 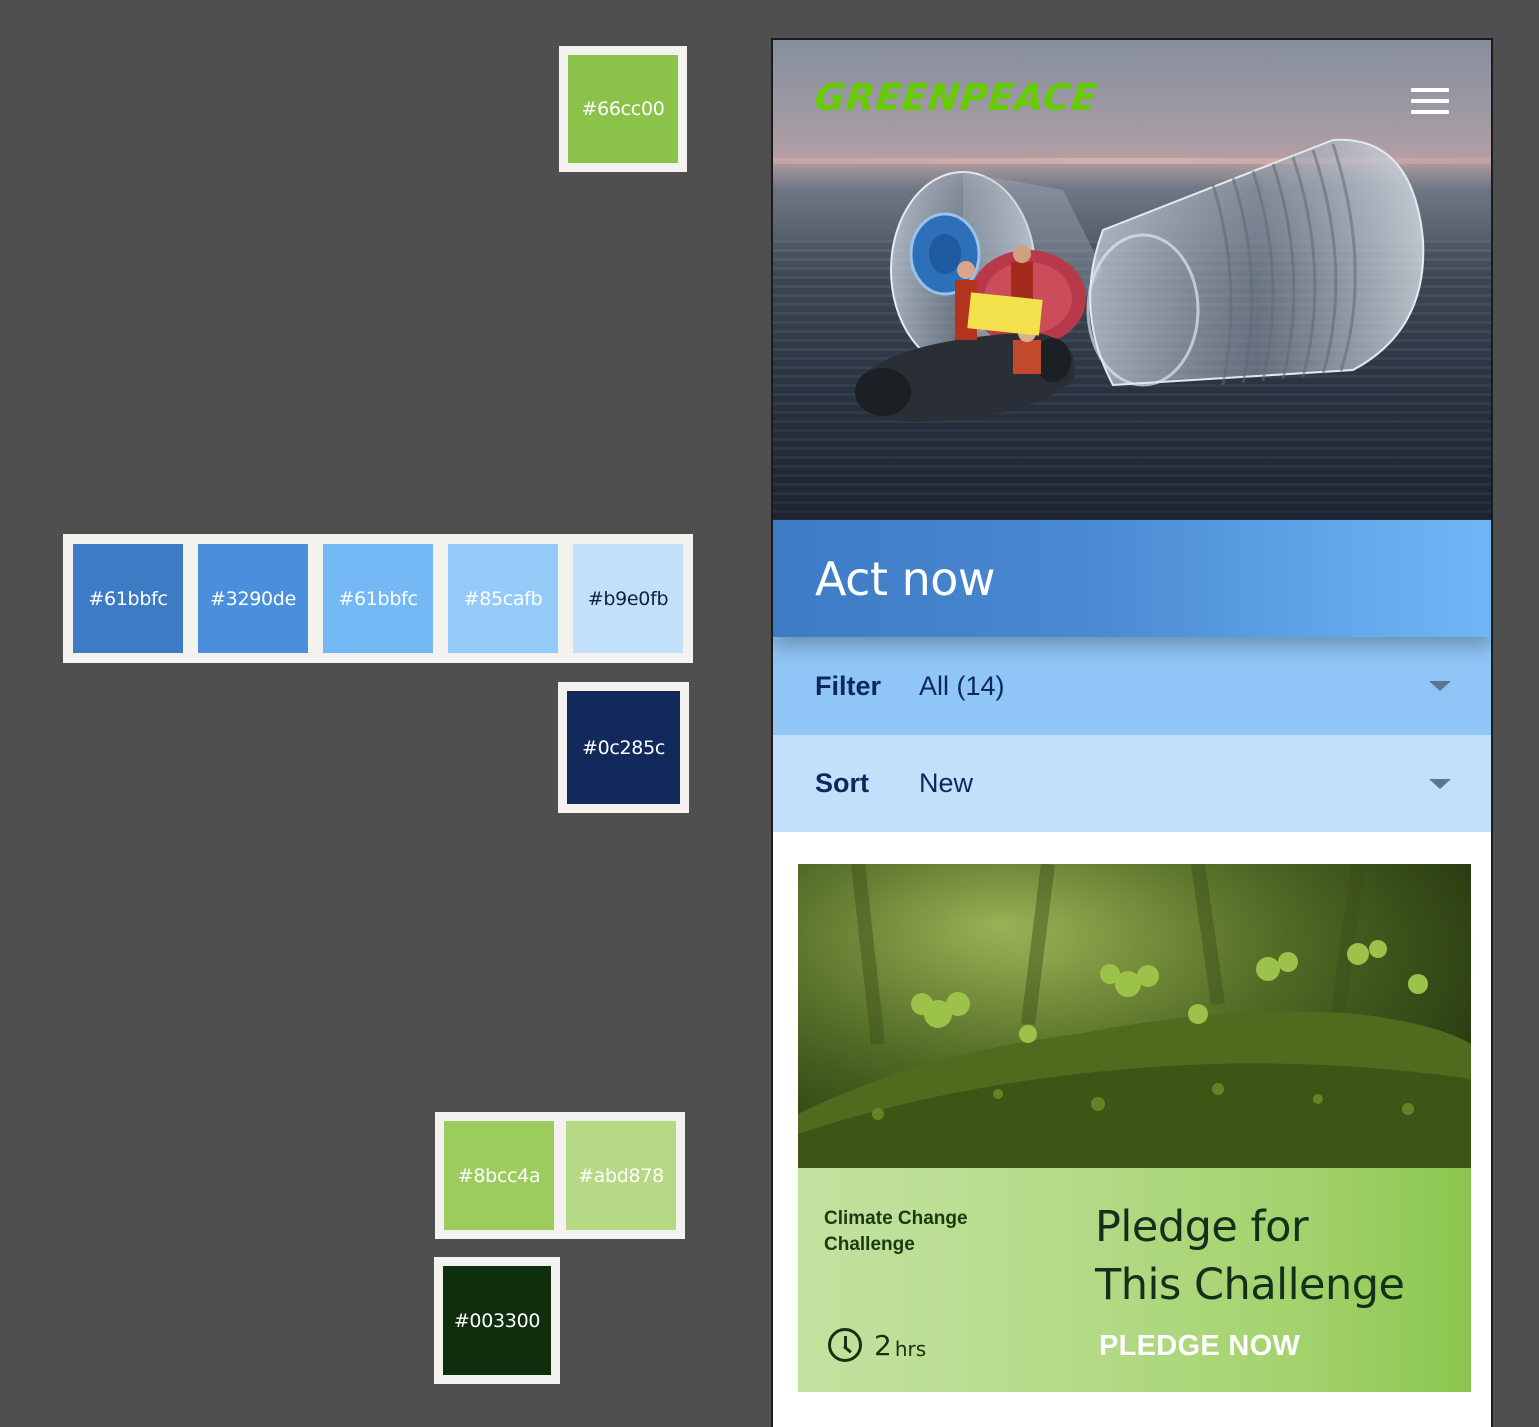 I want to click on swatch-blue-2: #3290de, so click(x=253, y=598).